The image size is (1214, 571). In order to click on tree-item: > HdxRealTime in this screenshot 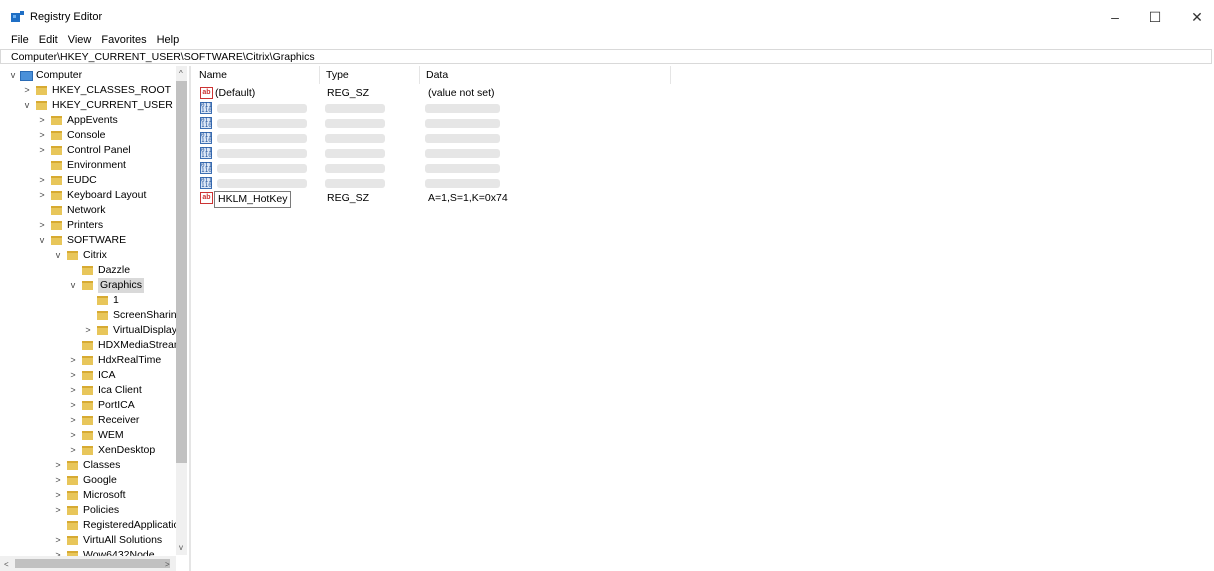, I will do `click(114, 360)`.